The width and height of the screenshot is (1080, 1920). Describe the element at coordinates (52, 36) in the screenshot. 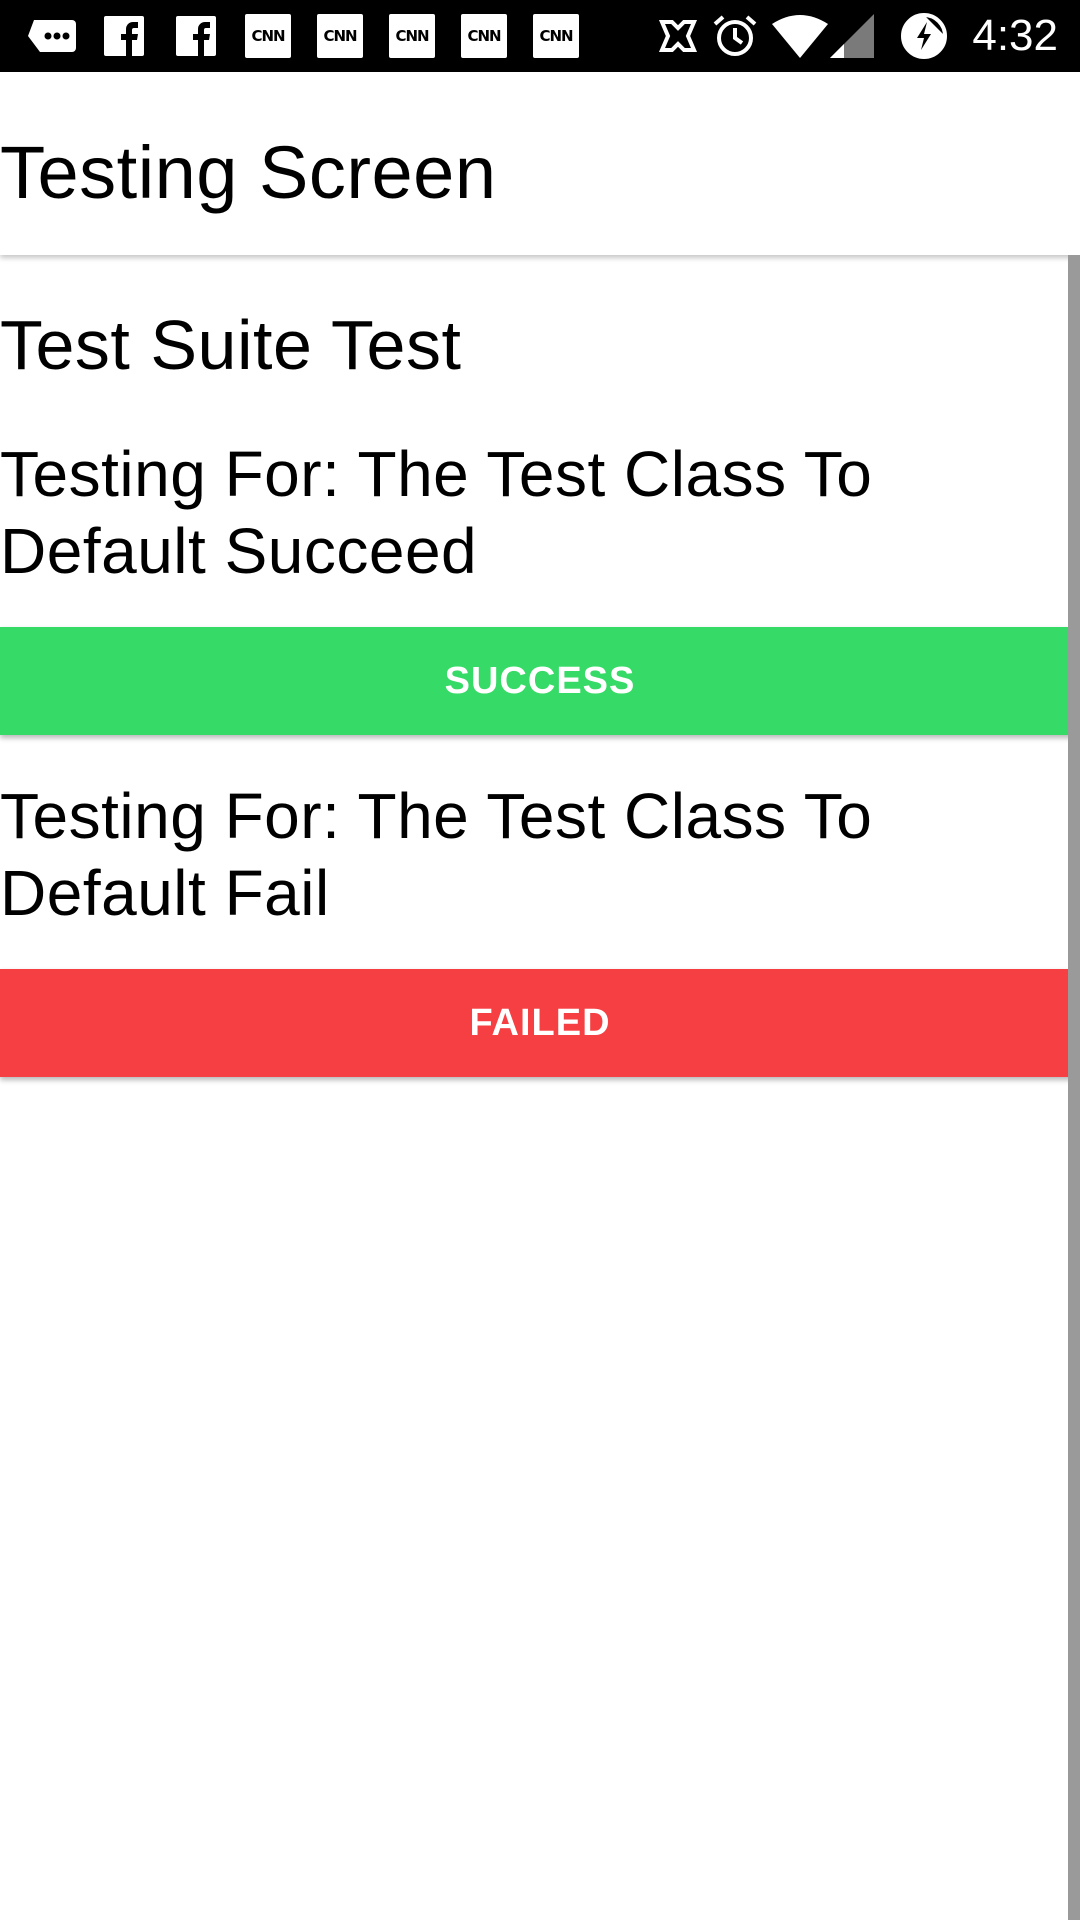

I see `chat-bubble-icon` at that location.